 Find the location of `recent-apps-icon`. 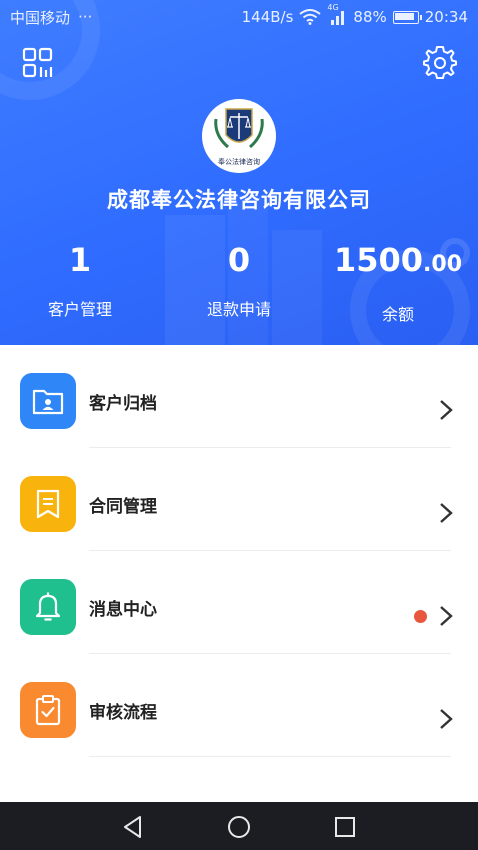

recent-apps-icon is located at coordinates (345, 827).